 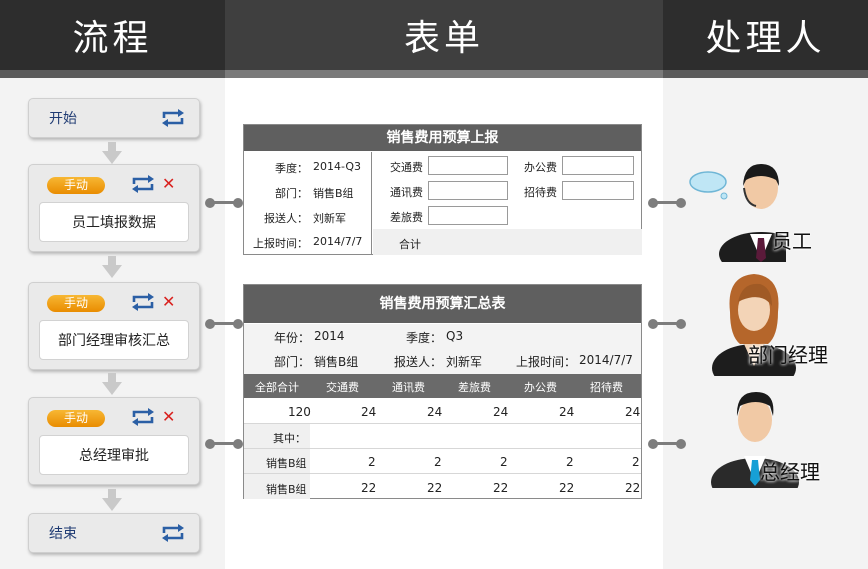 What do you see at coordinates (540, 167) in the screenshot?
I see `field-label: 办公费` at bounding box center [540, 167].